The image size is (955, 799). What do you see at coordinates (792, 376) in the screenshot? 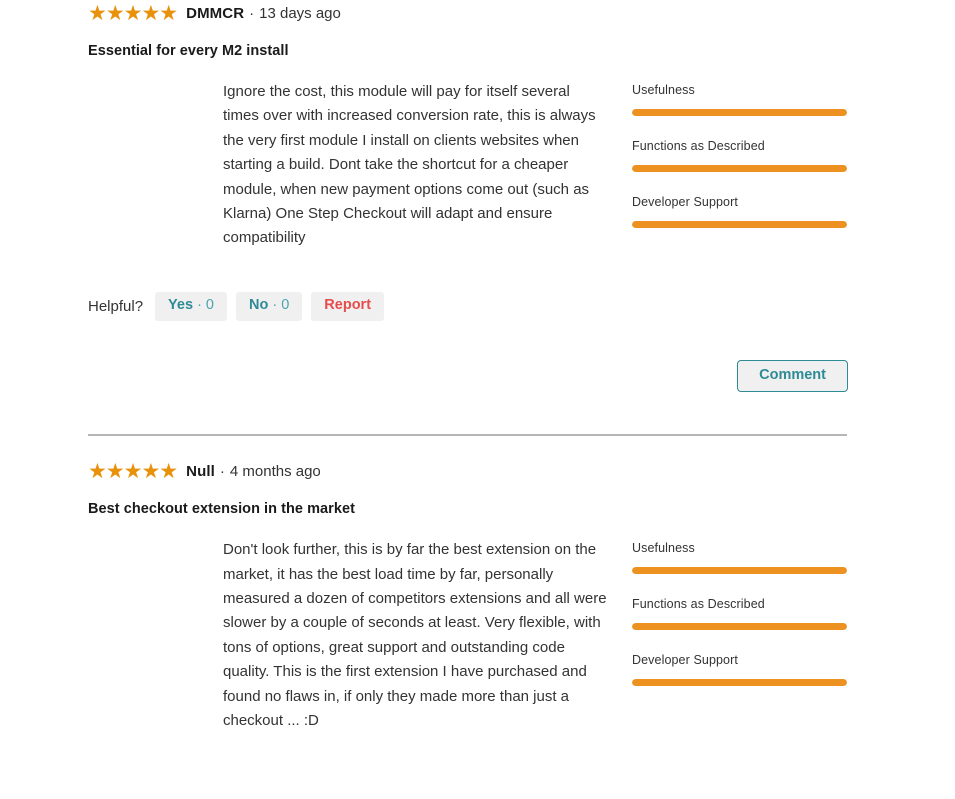
I see `comment-button: Comment` at bounding box center [792, 376].